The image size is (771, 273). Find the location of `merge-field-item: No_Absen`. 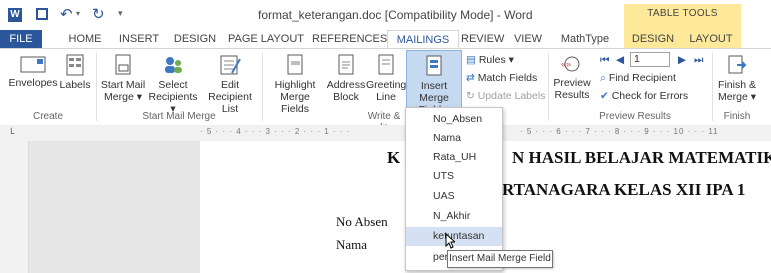

merge-field-item: No_Absen is located at coordinates (454, 119).